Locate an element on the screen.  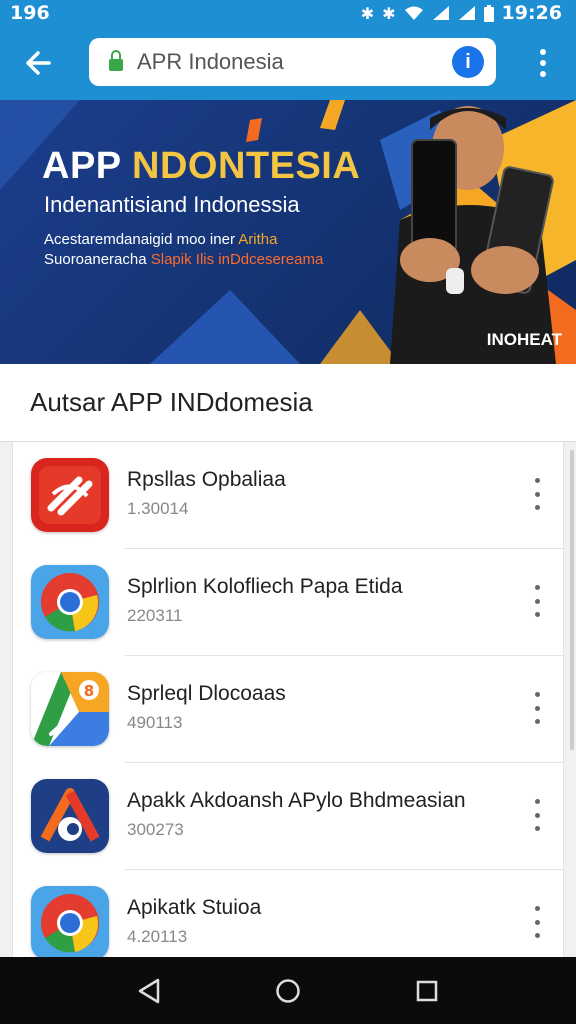
list-item: Apikatk Stuioa 4.20113 is located at coordinates (288, 913).